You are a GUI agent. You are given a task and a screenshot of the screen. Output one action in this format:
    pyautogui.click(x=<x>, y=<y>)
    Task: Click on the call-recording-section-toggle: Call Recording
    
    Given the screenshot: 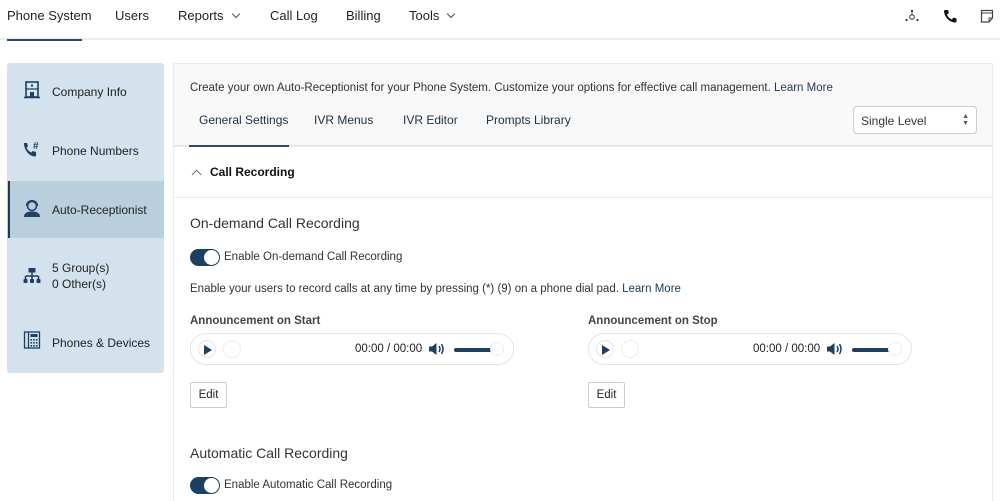 What is the action you would take?
    pyautogui.click(x=583, y=173)
    